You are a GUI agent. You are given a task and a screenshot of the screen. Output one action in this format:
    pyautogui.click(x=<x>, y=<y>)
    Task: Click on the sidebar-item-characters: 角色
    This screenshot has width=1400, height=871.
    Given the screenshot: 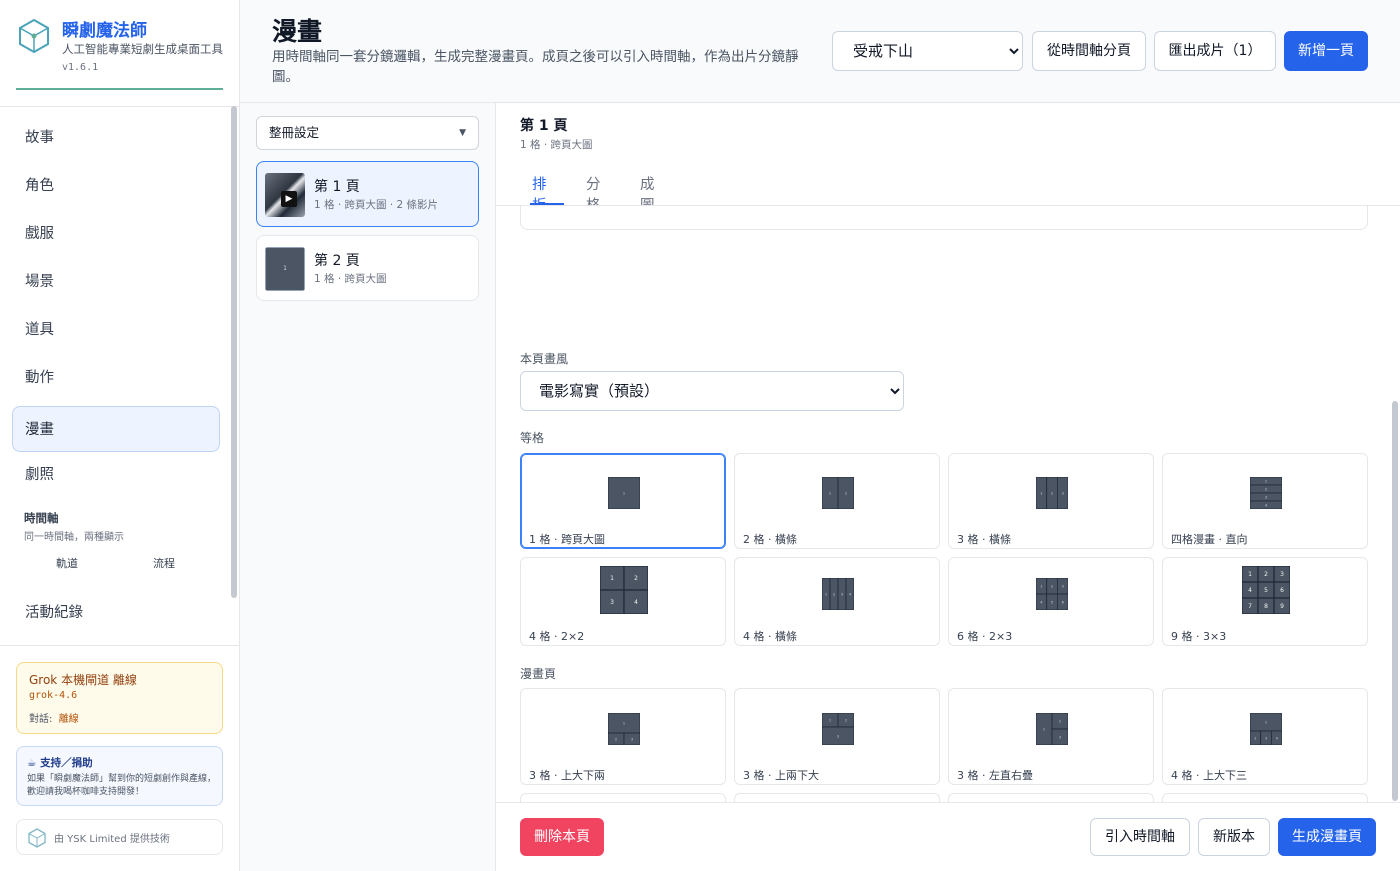 What is the action you would take?
    pyautogui.click(x=116, y=185)
    